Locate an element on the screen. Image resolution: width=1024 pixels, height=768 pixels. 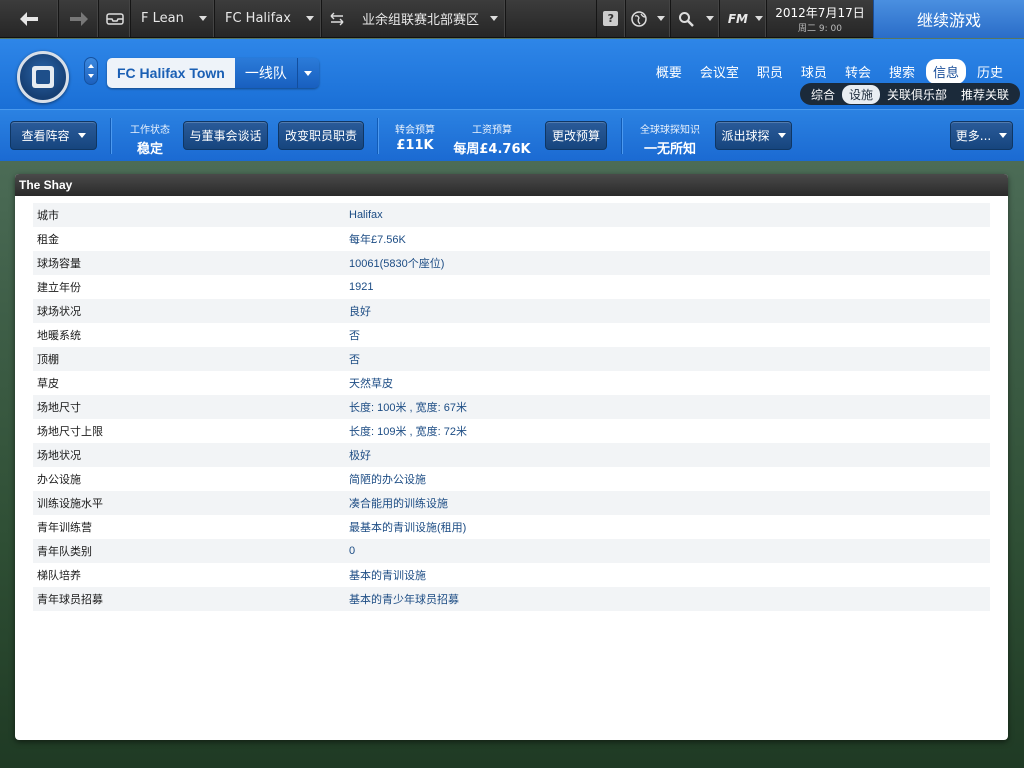
row-value: 最基本的青训设施(租用) is located at coordinates (408, 528).